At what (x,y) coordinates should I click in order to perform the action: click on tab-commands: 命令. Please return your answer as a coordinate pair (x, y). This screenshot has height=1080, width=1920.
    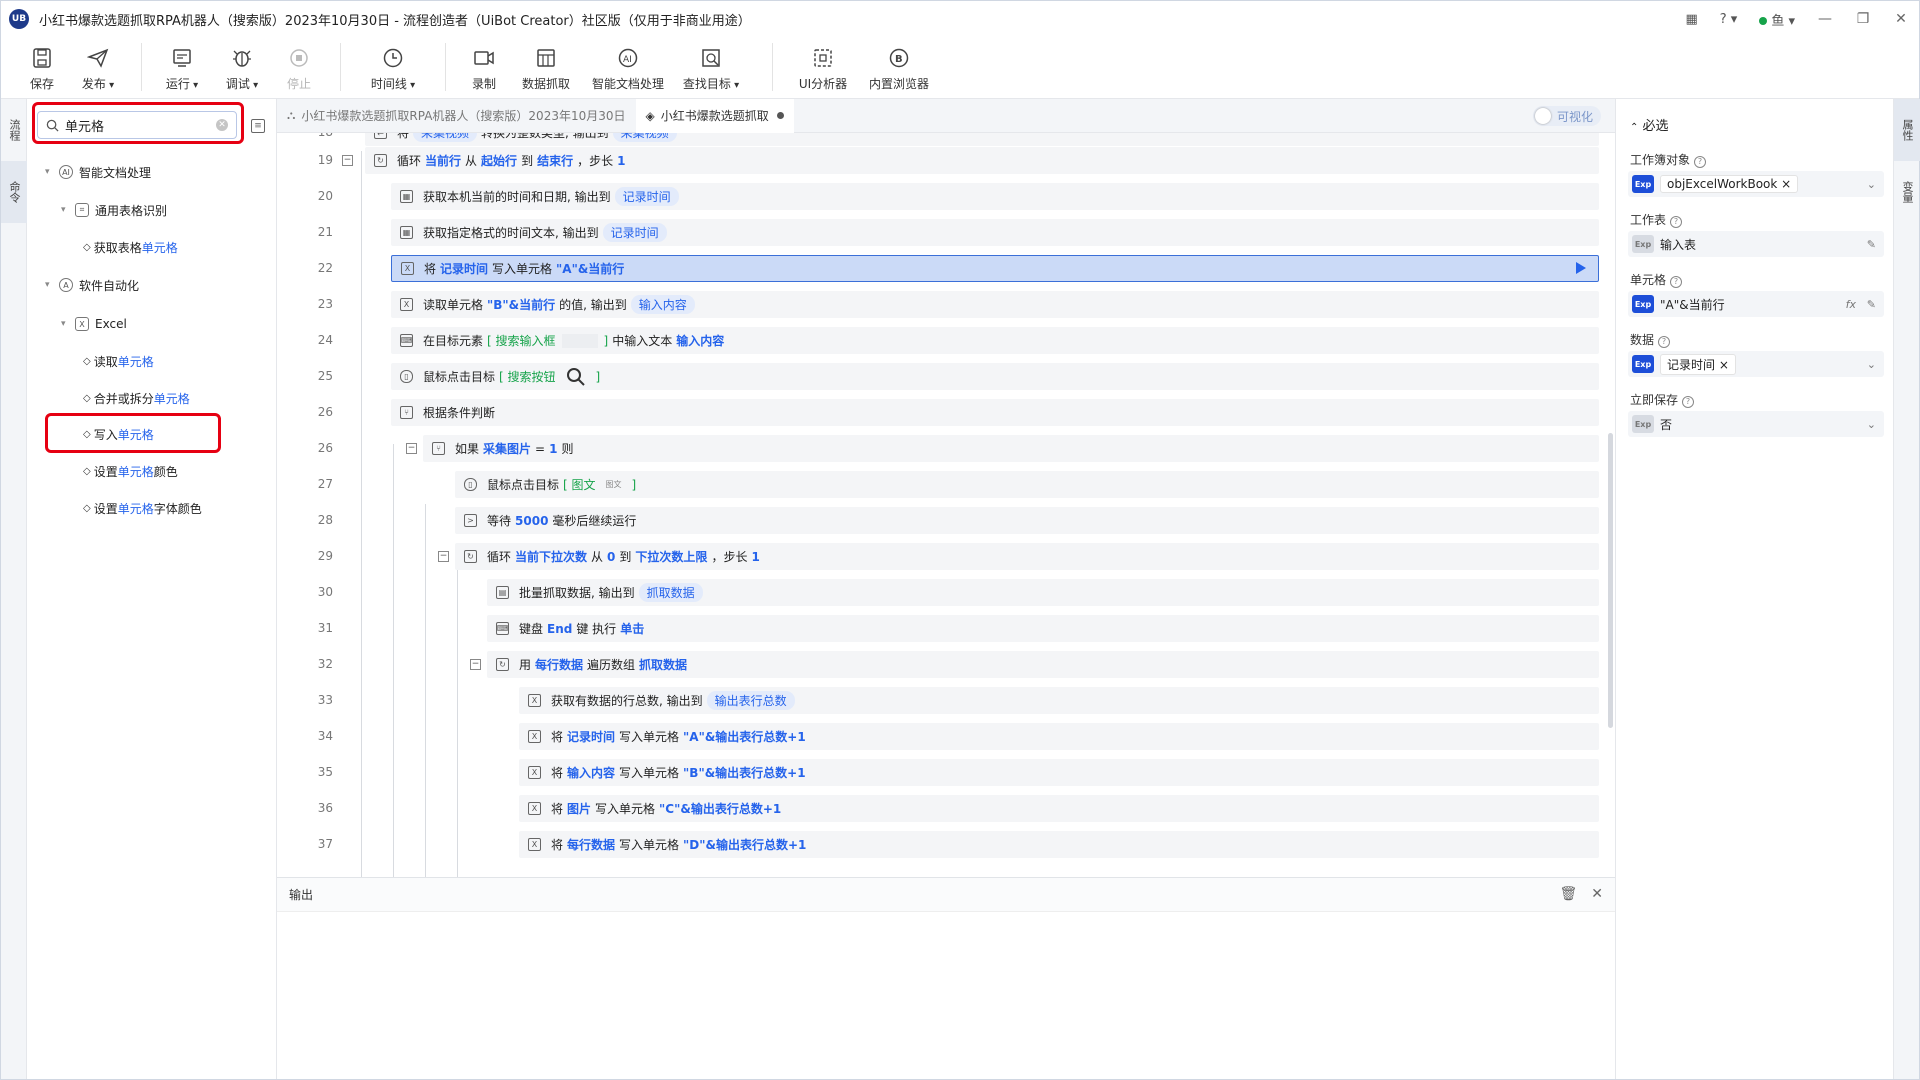
    Looking at the image, I should click on (14, 192).